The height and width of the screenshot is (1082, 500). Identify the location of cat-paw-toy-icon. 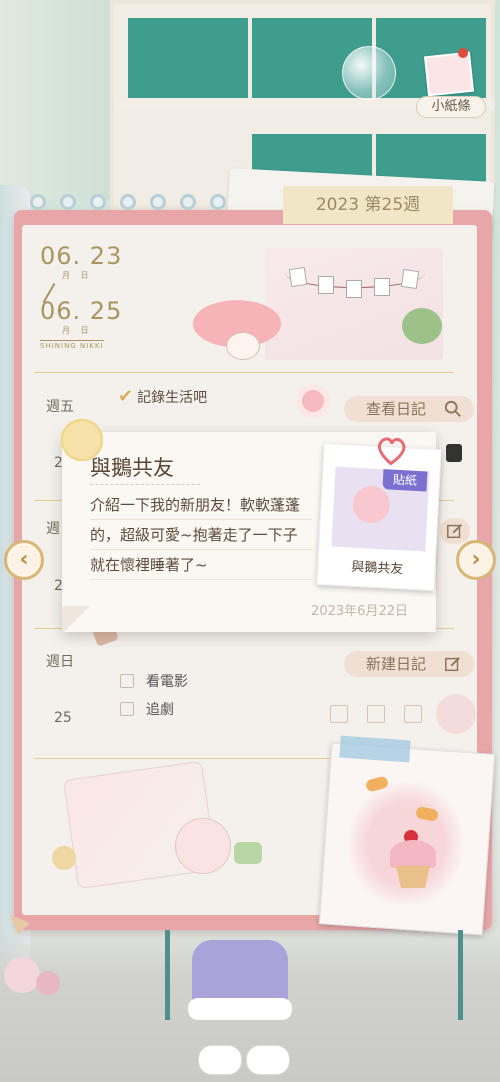
(32, 955).